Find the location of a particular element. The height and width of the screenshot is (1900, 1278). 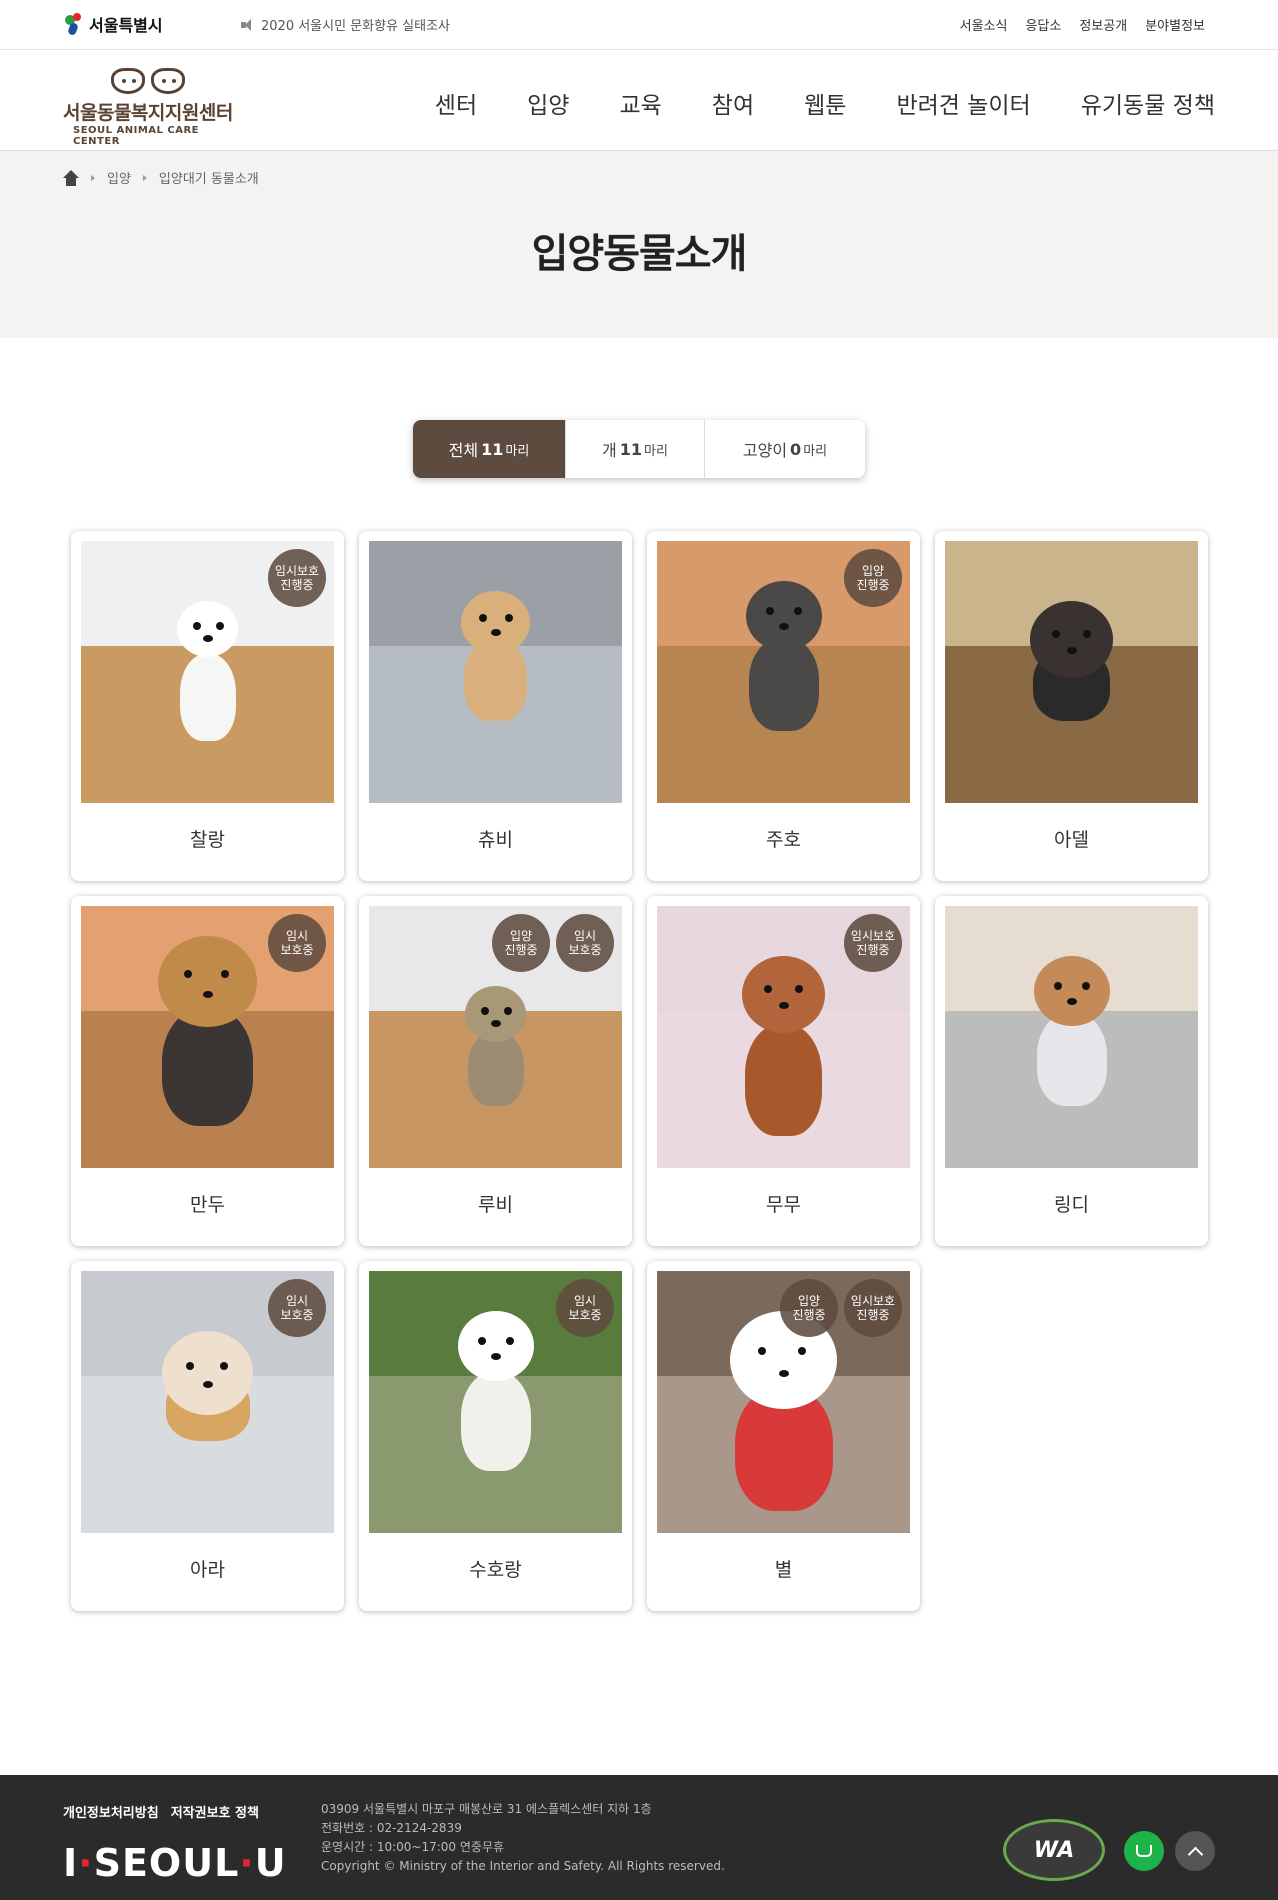

animal-card: 츄비 is located at coordinates (495, 706).